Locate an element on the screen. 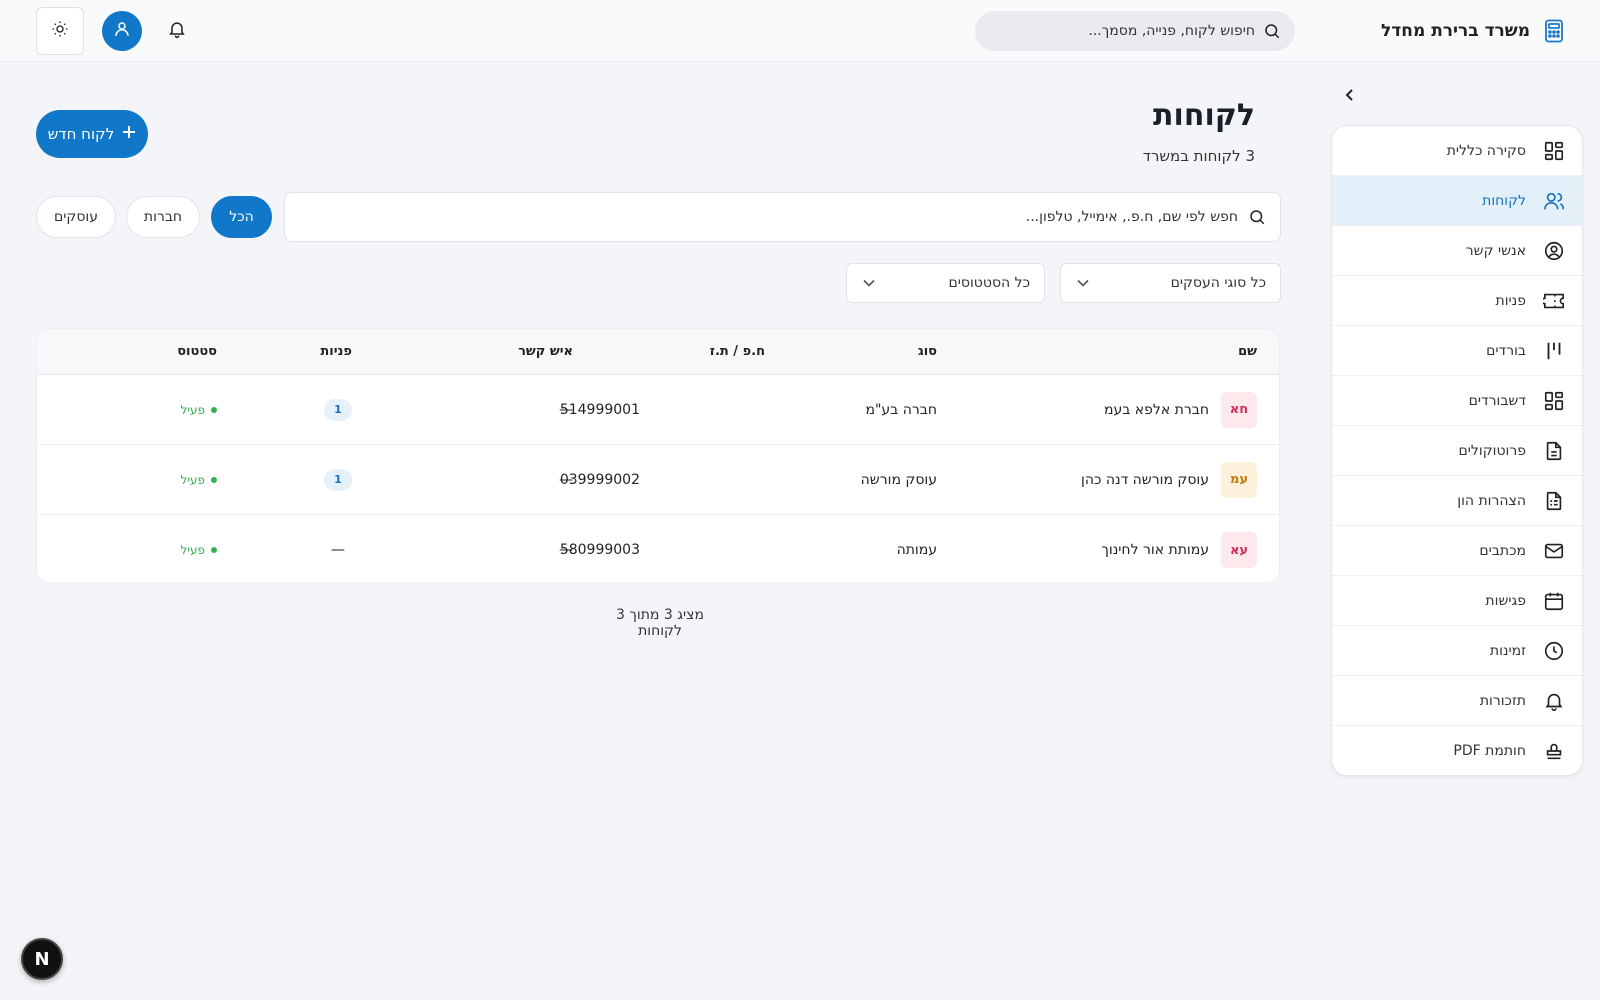  user-avatar-button is located at coordinates (122, 31).